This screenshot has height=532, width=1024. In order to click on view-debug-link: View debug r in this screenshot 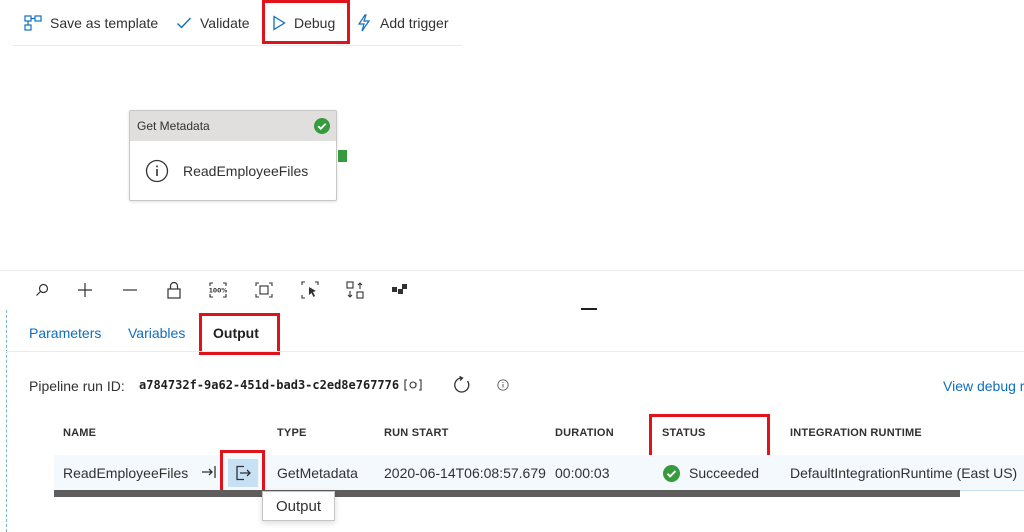, I will do `click(983, 386)`.